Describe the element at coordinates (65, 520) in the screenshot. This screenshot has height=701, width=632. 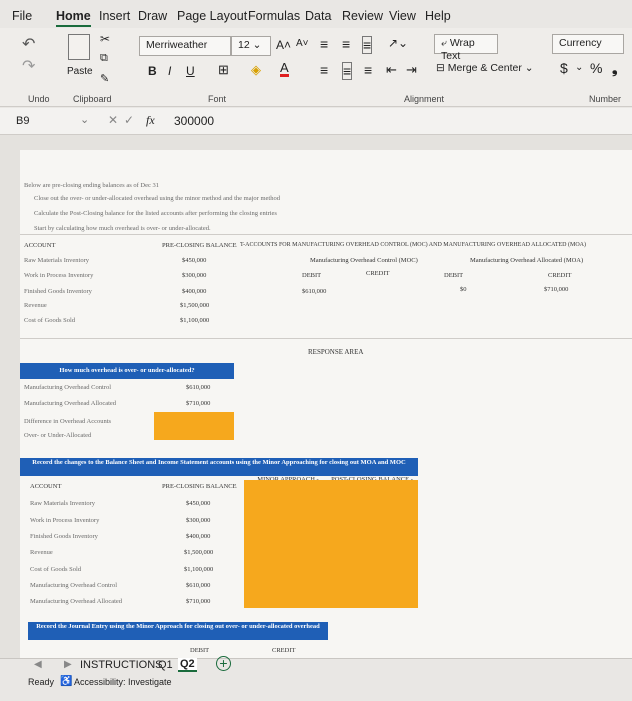
I see `minor-row: Work in Process Inventory` at that location.